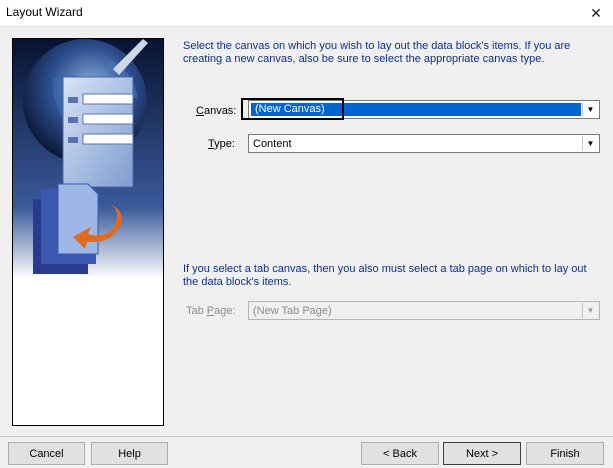 This screenshot has width=613, height=468. I want to click on canvas-combo: (New Canvas) ▼, so click(424, 109).